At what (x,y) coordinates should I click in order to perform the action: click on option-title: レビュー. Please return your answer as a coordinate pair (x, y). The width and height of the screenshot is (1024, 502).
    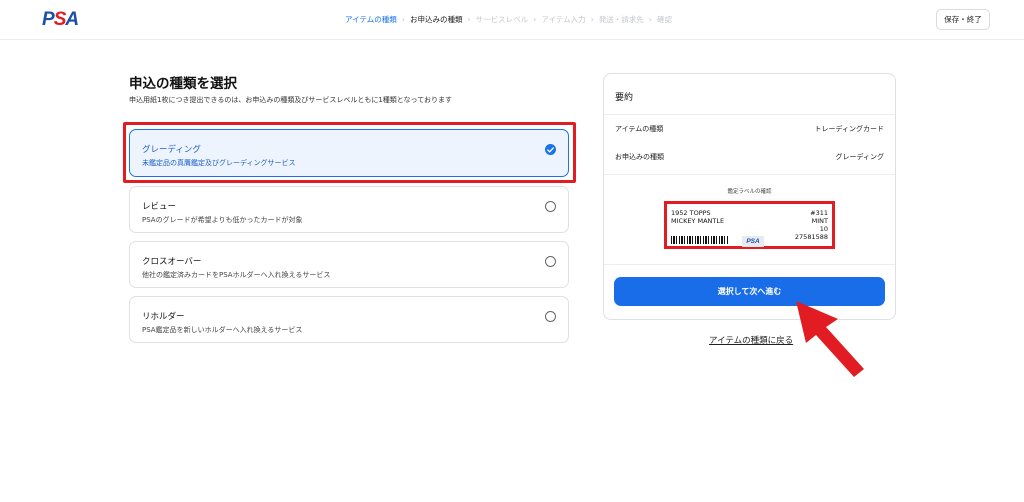
    Looking at the image, I should click on (159, 207).